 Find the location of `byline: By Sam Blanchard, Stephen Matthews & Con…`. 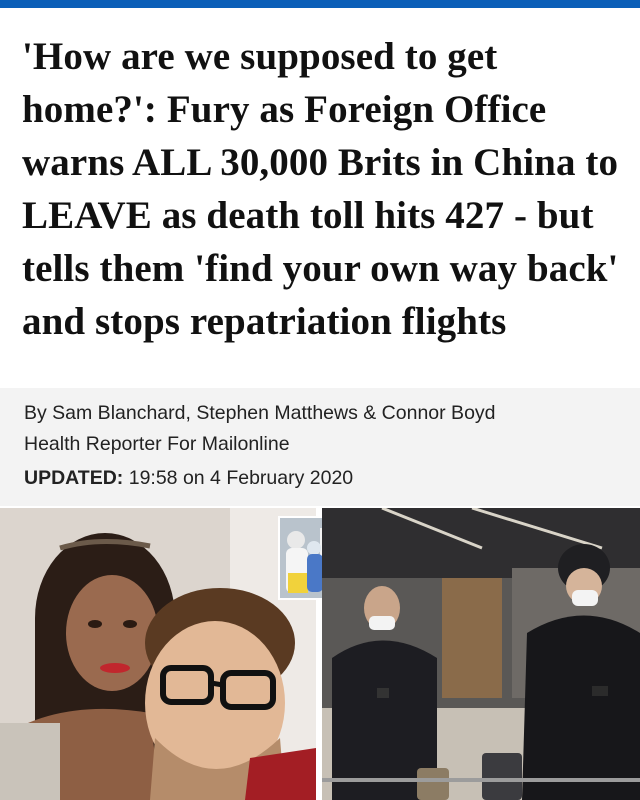

byline: By Sam Blanchard, Stephen Matthews & Con… is located at coordinates (324, 429).